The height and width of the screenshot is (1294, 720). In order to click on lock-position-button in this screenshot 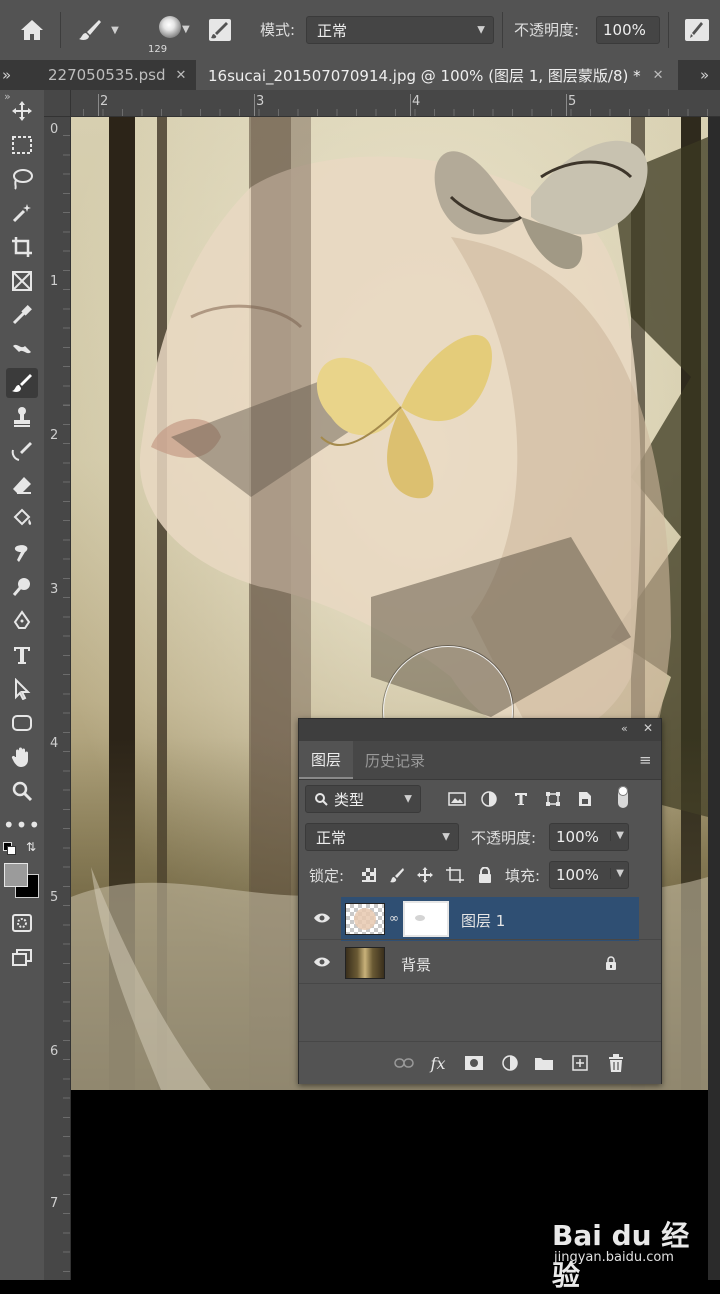, I will do `click(425, 875)`.